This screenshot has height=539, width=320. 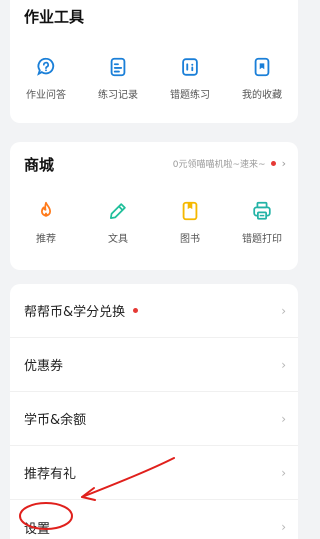 I want to click on pencil-icon, so click(x=117, y=211).